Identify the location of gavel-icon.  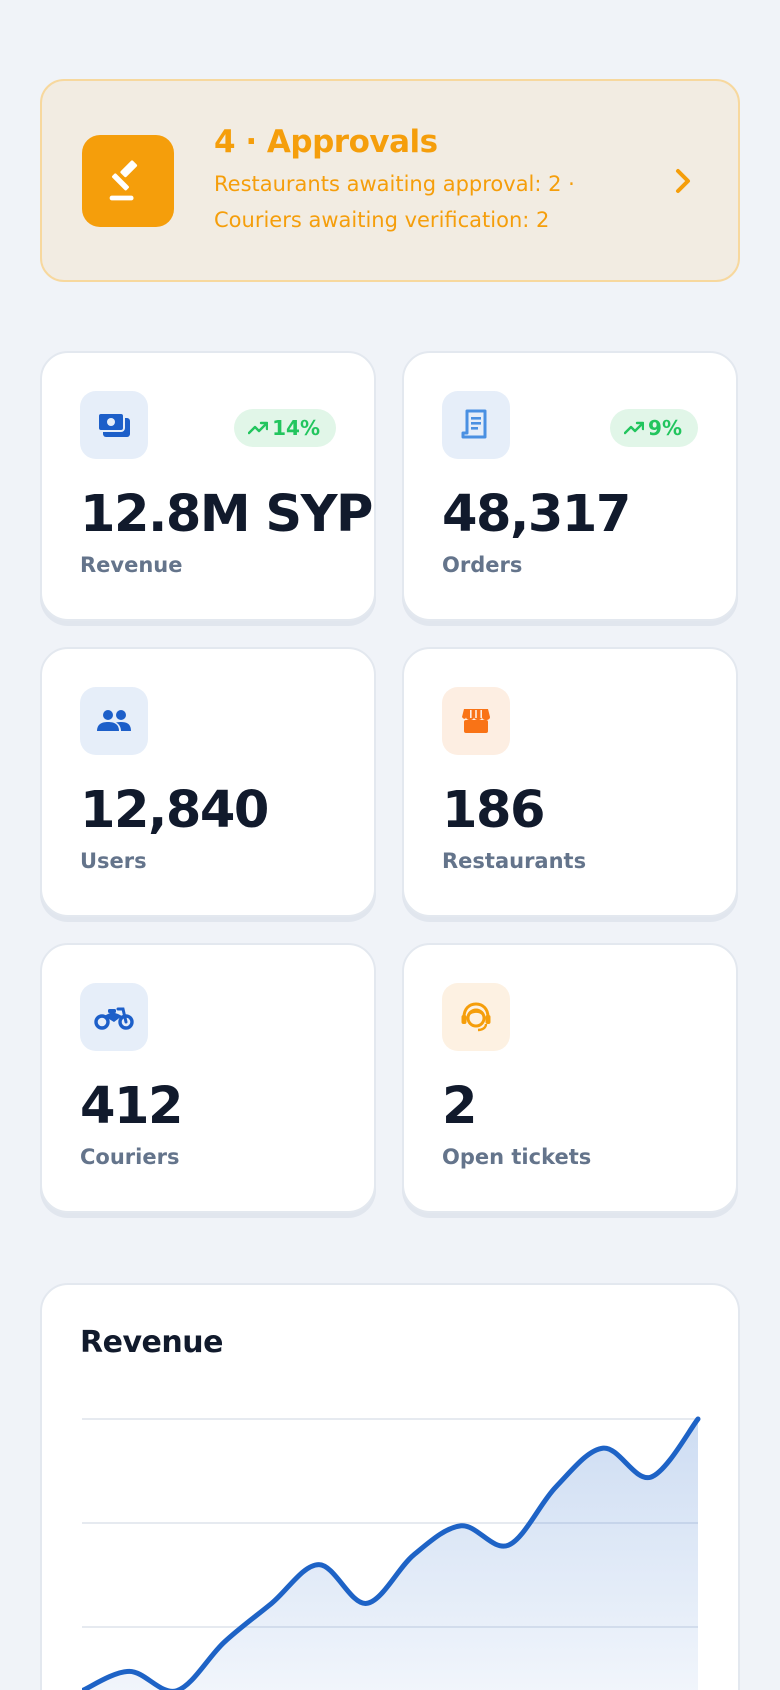
(128, 180).